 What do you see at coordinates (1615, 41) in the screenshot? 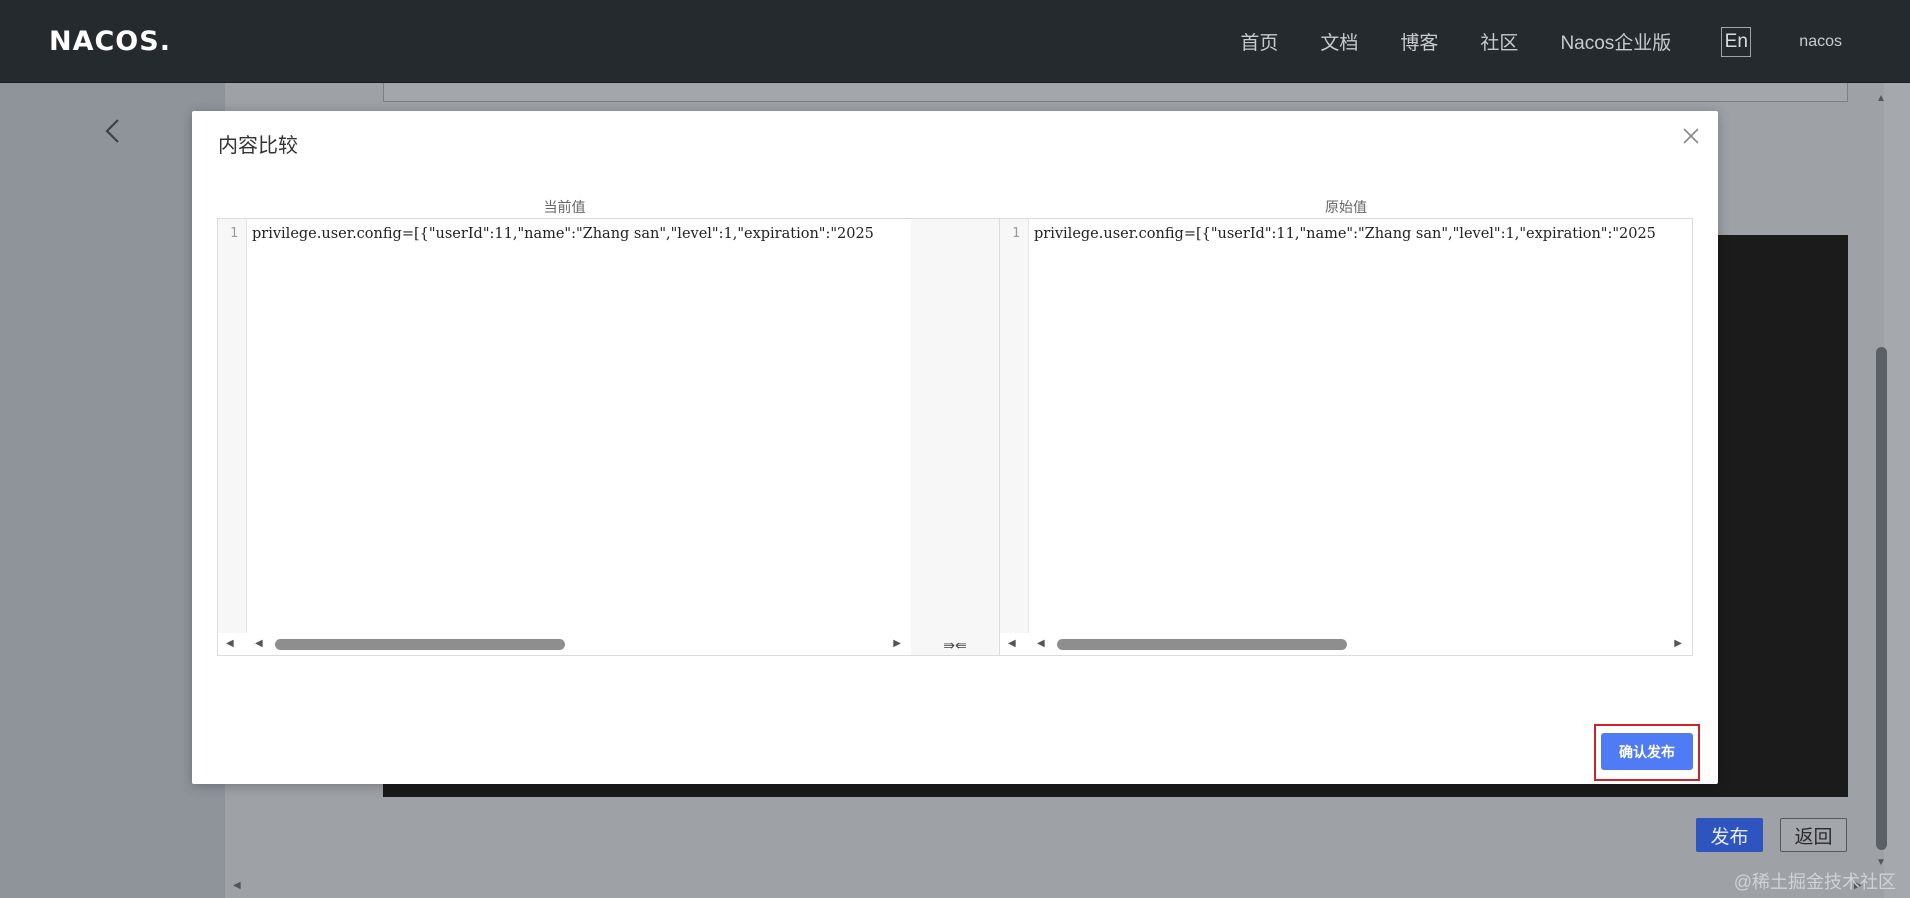
I see `nav-link-enterprise: Nacos企业版` at bounding box center [1615, 41].